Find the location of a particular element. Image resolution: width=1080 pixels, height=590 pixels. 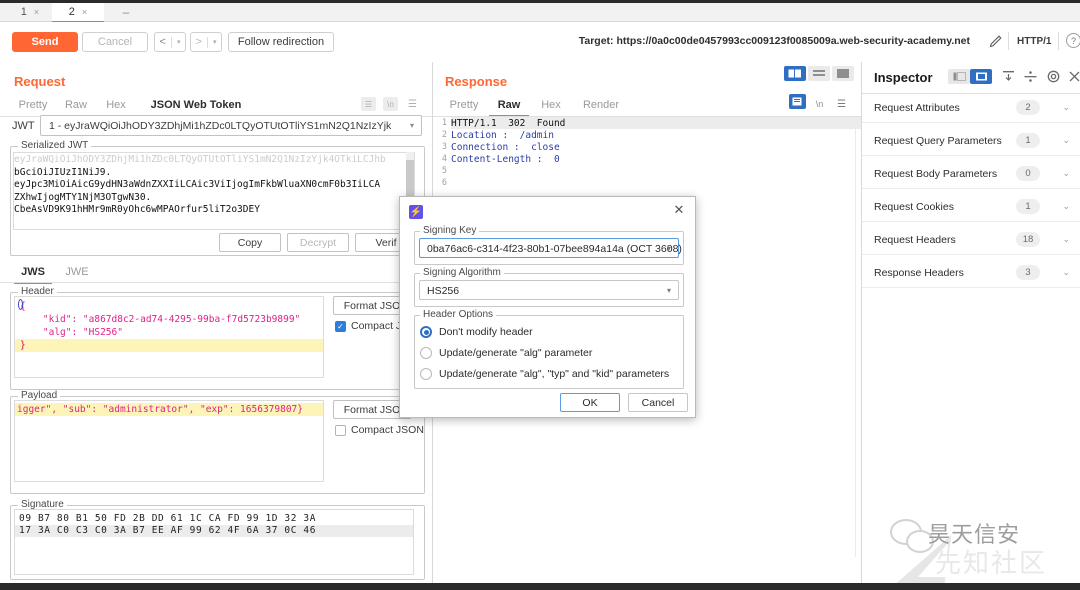

follow-redirection-button: Follow redirection is located at coordinates (281, 42).